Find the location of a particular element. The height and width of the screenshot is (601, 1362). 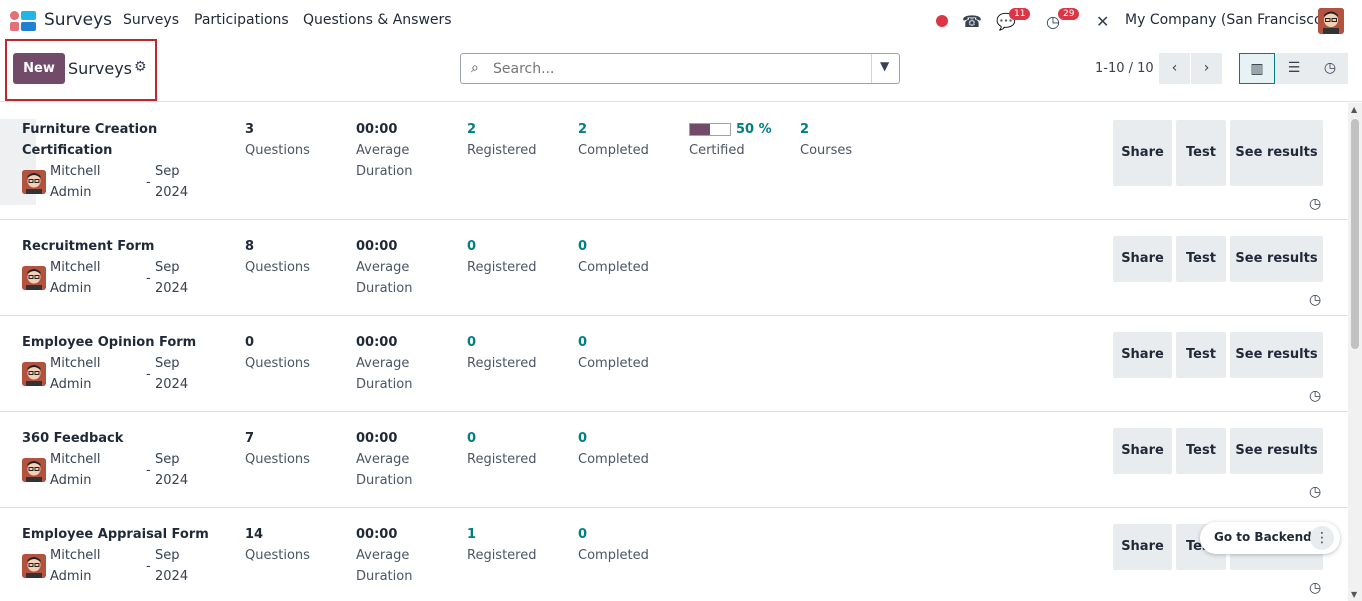

search-bar: ⌕ ▼ is located at coordinates (680, 68).